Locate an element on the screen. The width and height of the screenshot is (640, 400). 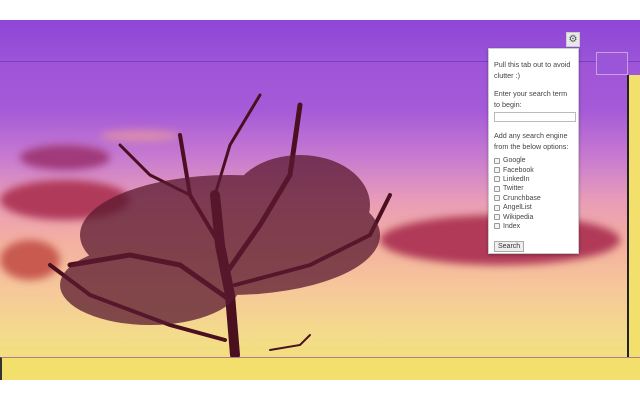
option-index: Index is located at coordinates (533, 226).